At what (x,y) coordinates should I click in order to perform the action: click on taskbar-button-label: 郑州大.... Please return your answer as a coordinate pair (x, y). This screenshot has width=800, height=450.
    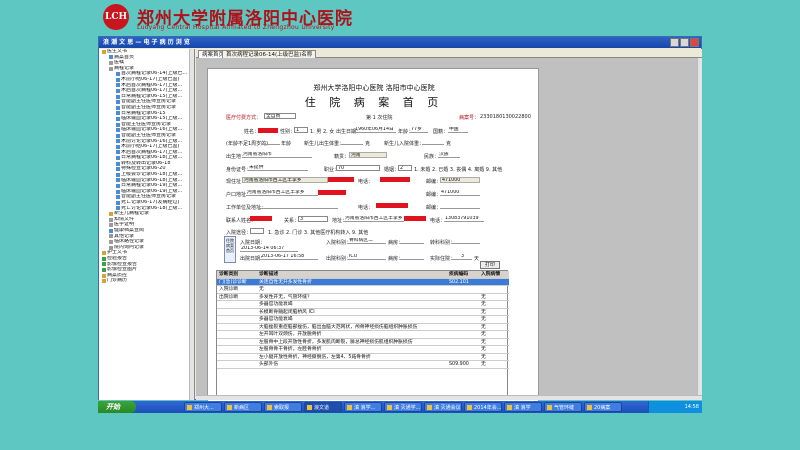
    Looking at the image, I should click on (204, 408).